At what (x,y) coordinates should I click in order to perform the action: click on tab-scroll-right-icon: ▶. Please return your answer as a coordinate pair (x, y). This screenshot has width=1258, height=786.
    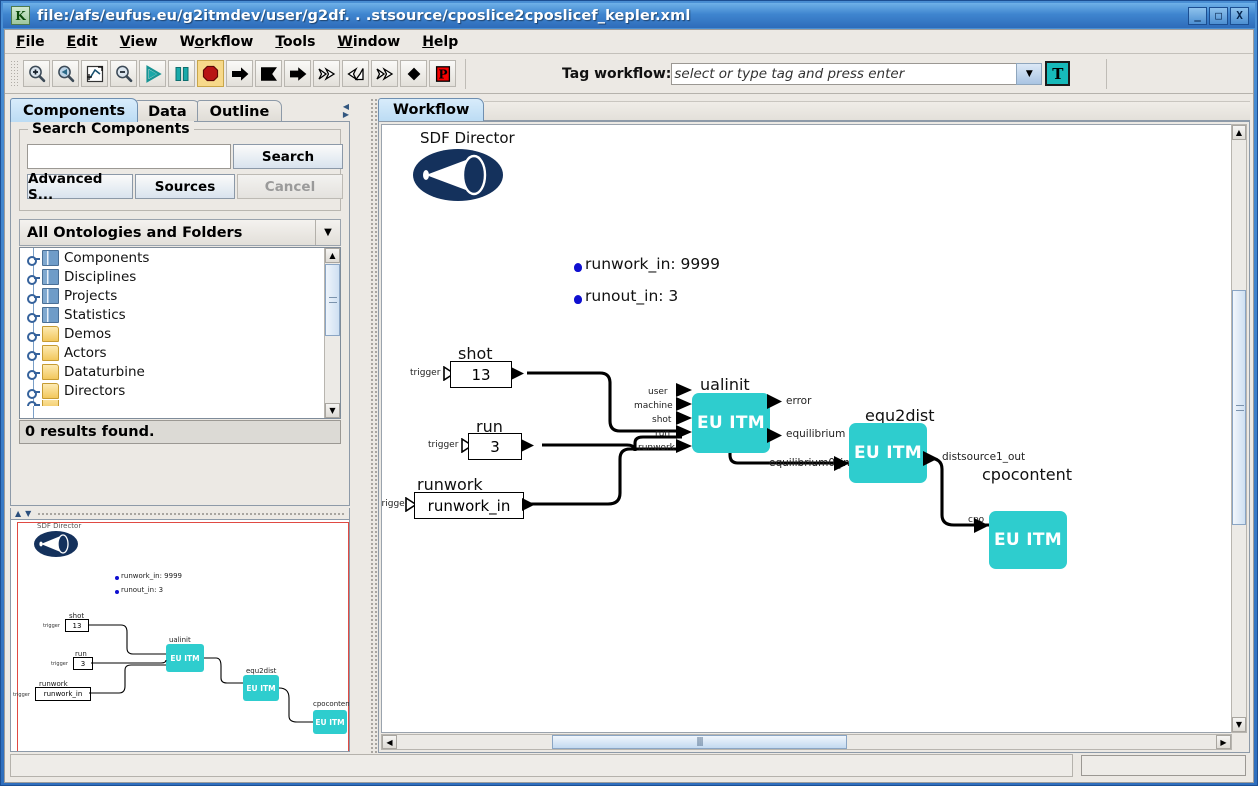
    Looking at the image, I should click on (346, 115).